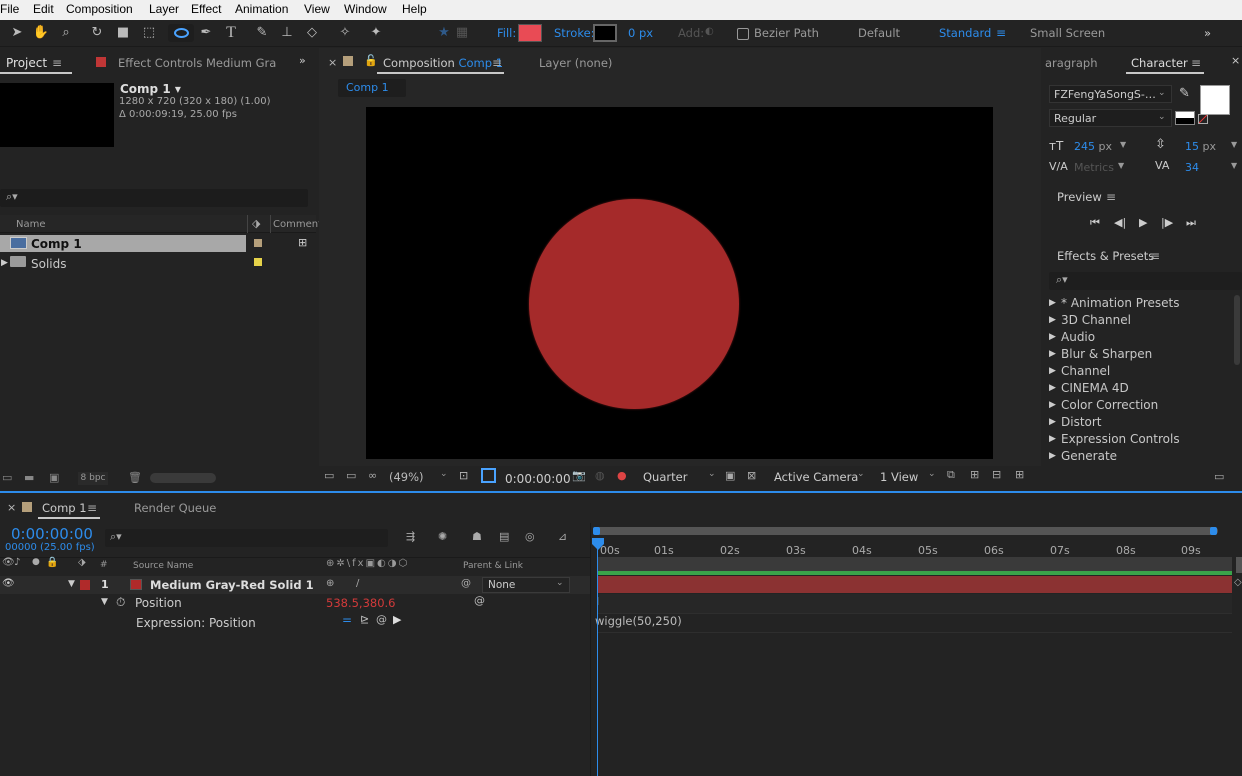 This screenshot has width=1242, height=776. What do you see at coordinates (1106, 354) in the screenshot?
I see `effects-item: Blur & Sharpen` at bounding box center [1106, 354].